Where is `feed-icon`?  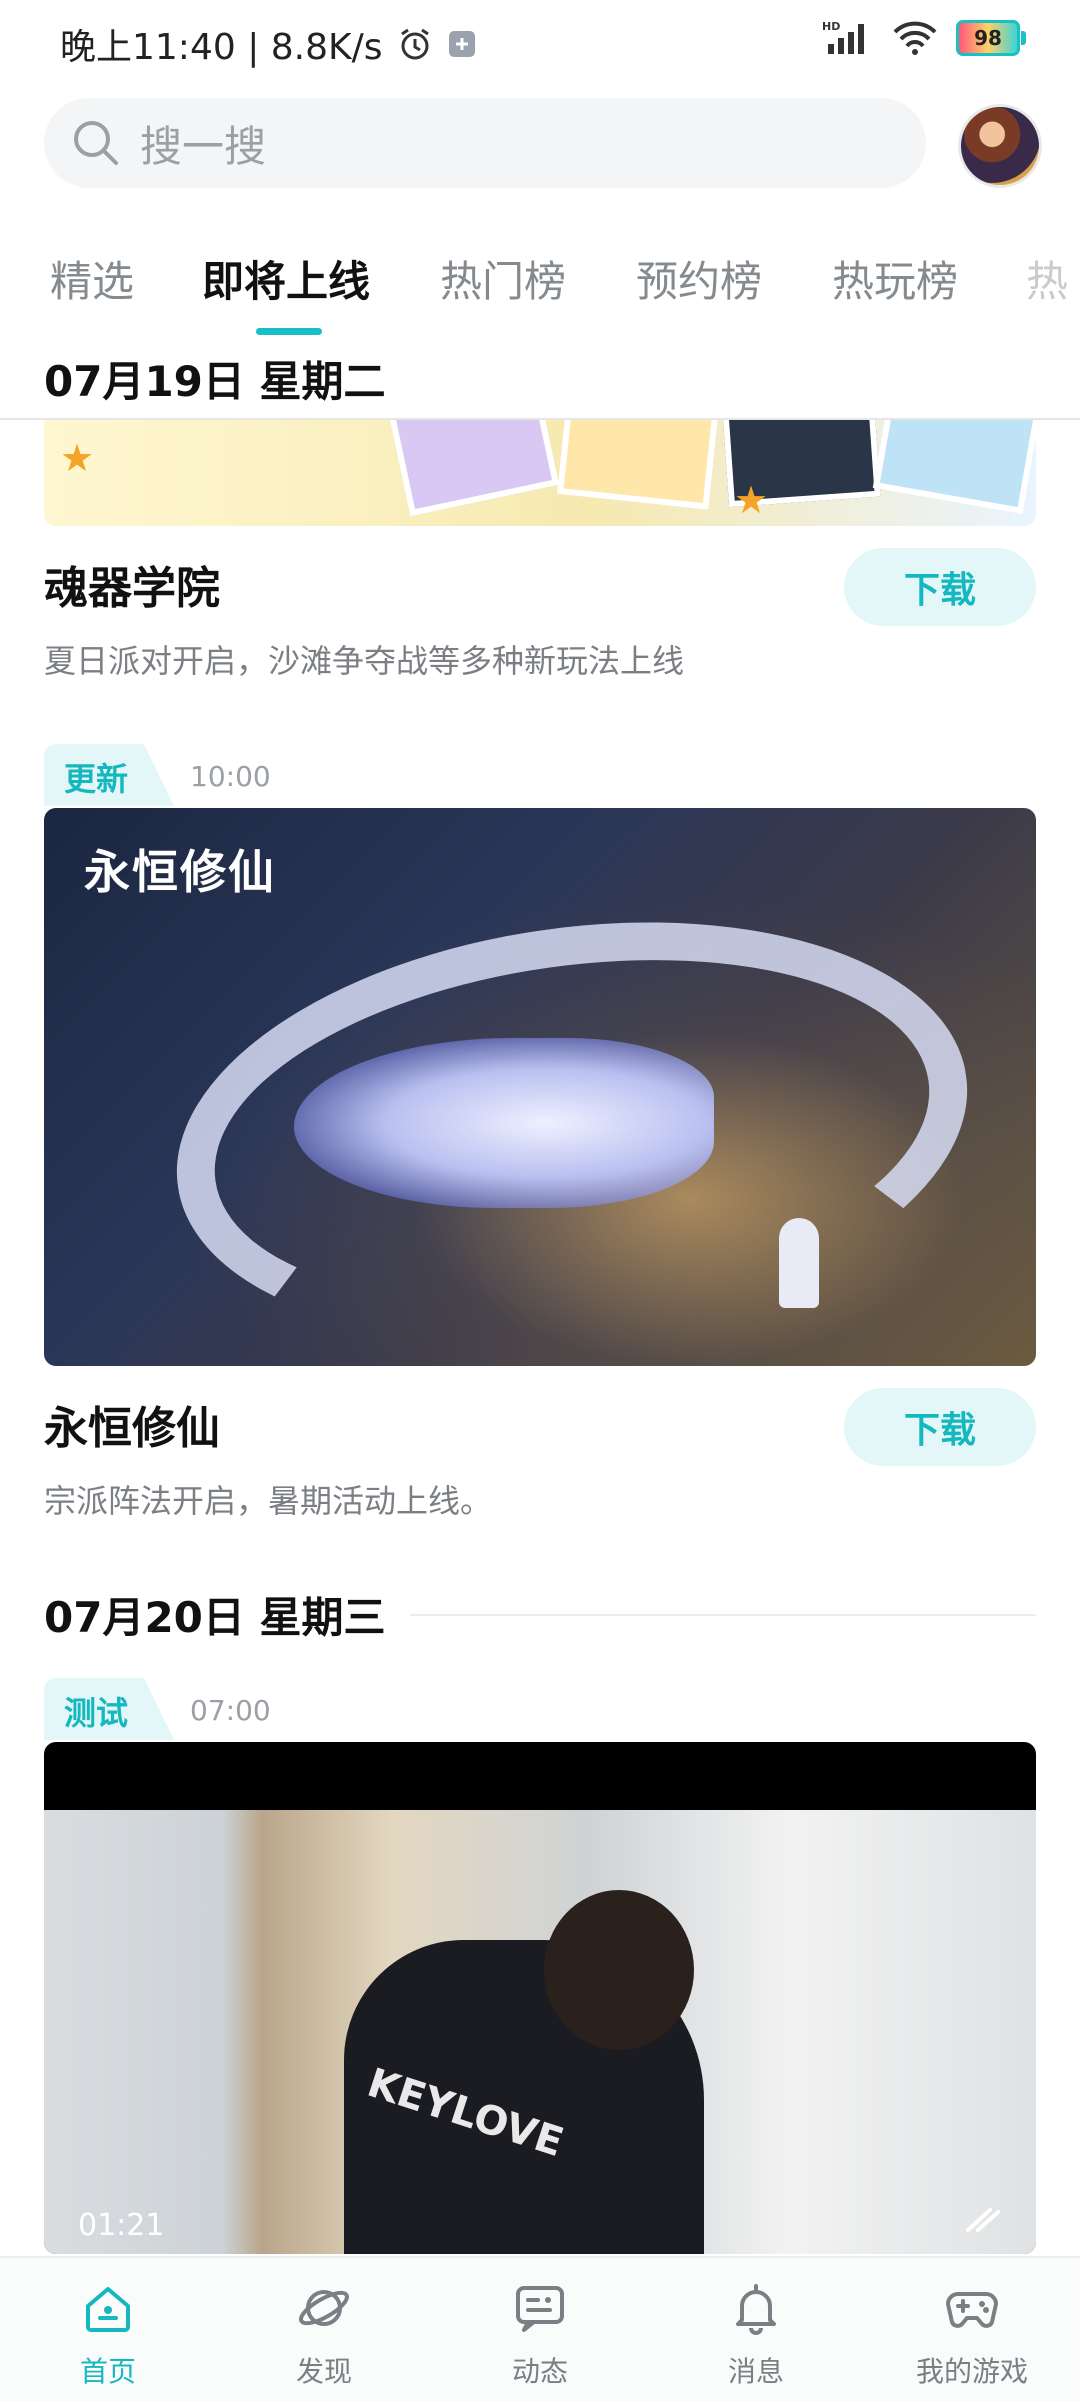
feed-icon is located at coordinates (540, 2309).